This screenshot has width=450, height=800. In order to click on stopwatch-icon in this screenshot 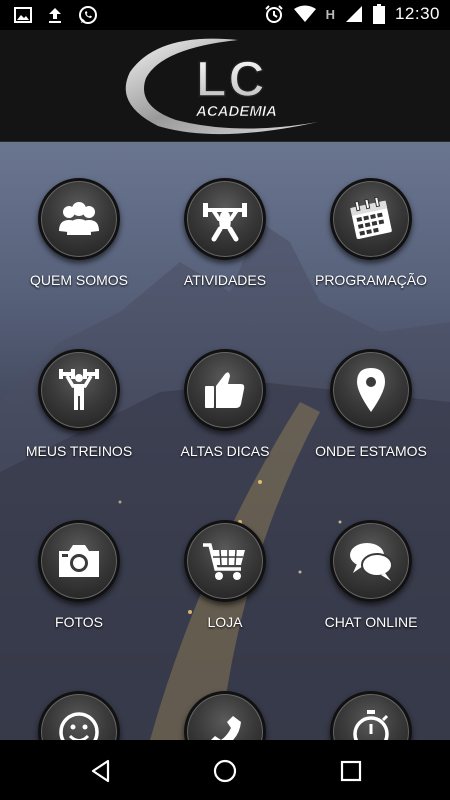, I will do `click(371, 725)`.